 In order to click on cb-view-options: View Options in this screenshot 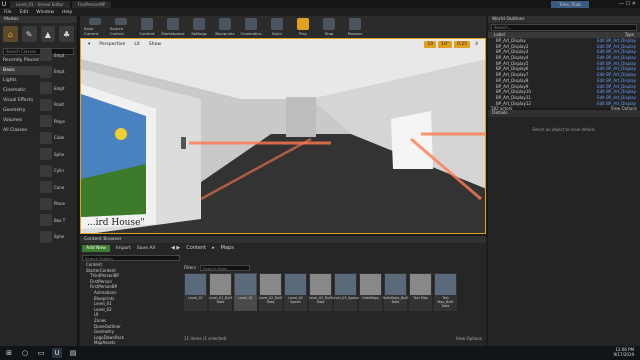, I will do `click(469, 338)`.